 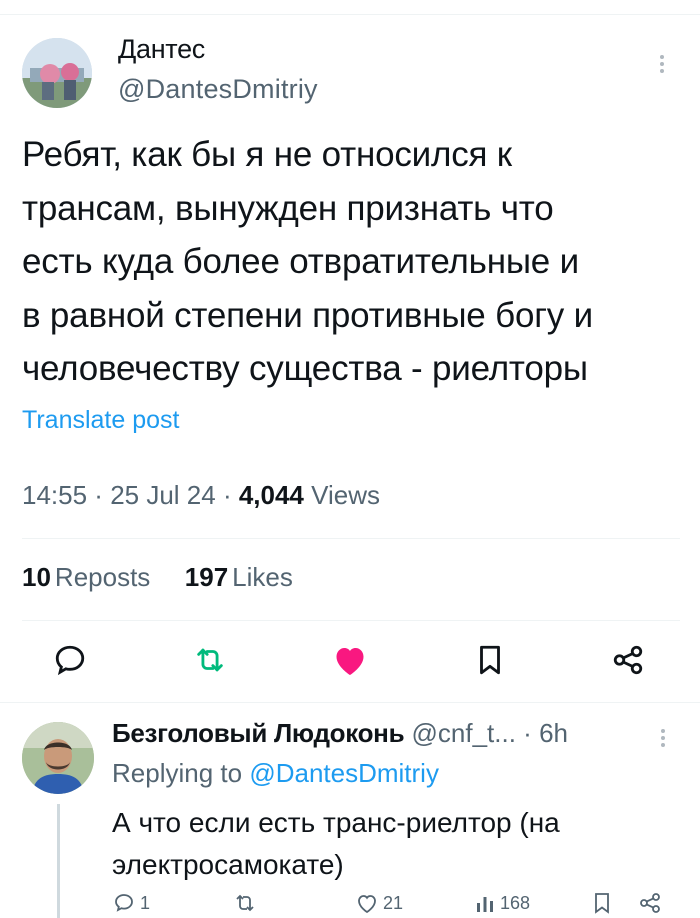 I want to click on reply-likes-count: 21, so click(x=393, y=902).